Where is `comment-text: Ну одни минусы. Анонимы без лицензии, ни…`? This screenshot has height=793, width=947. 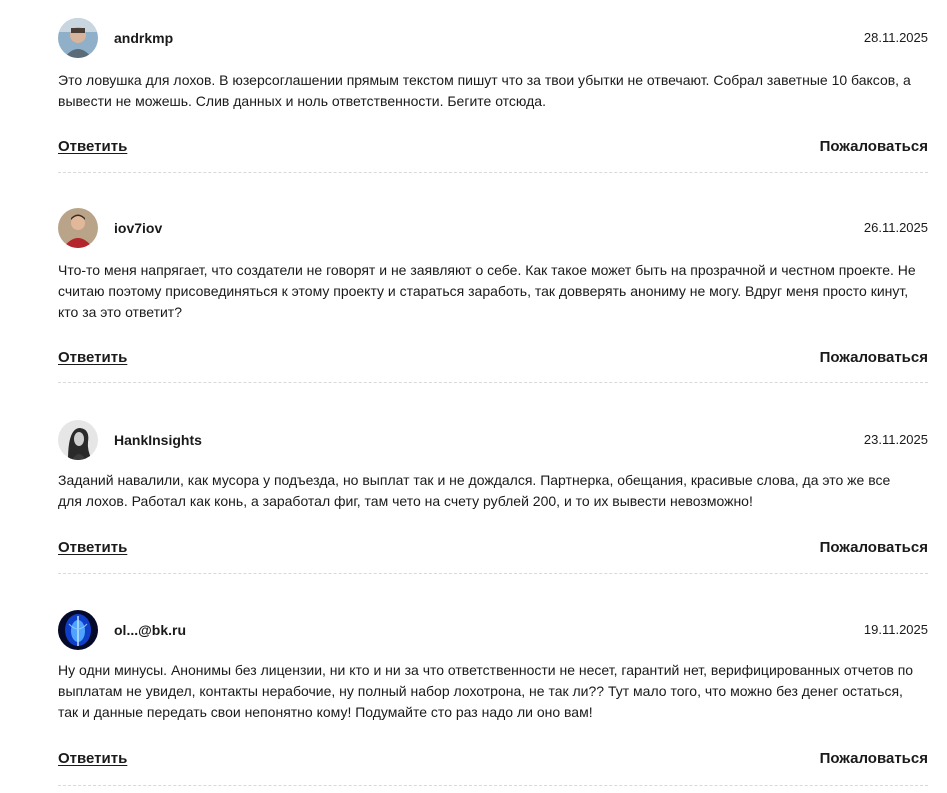 comment-text: Ну одни минусы. Анонимы без лицензии, ни… is located at coordinates (486, 691).